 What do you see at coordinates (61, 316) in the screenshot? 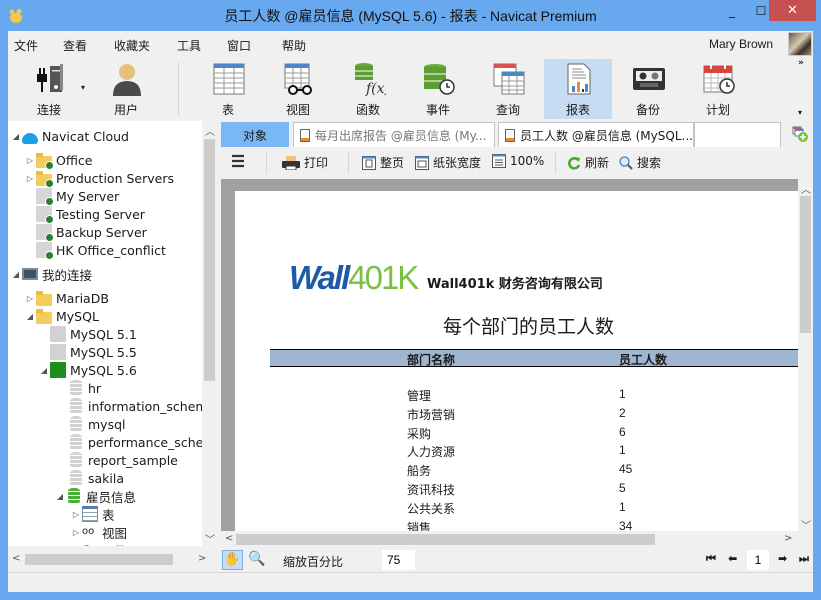
I see `tree-item-mysql-group: ◢ MySQL` at bounding box center [61, 316].